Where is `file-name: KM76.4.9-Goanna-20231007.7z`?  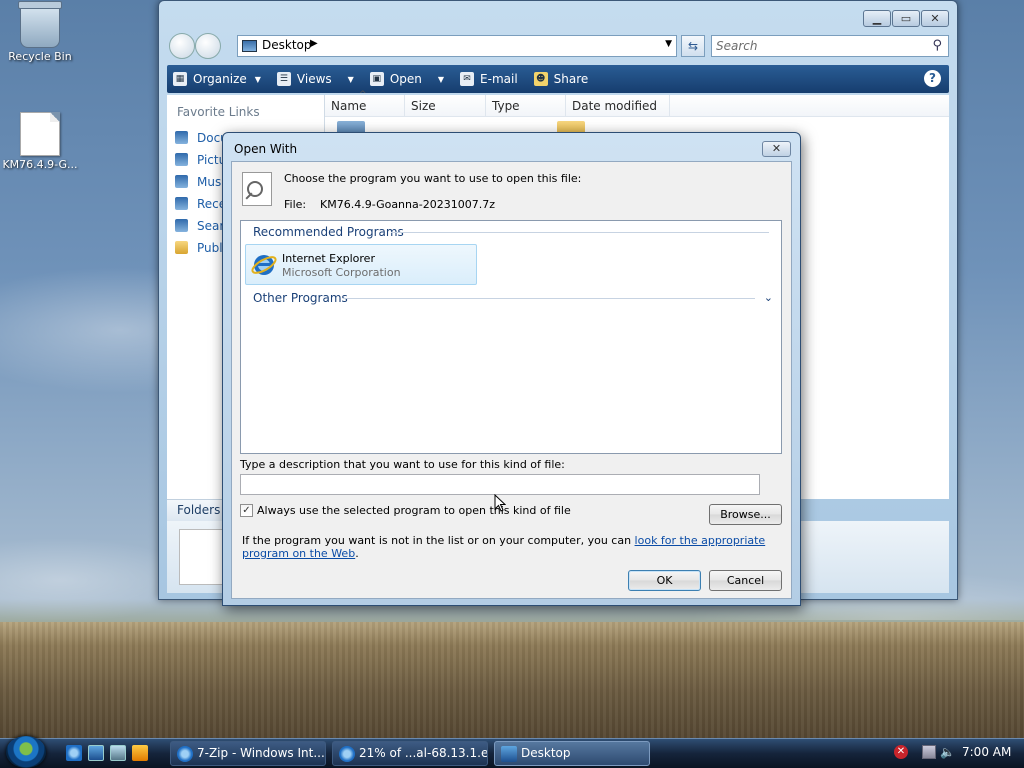
file-name: KM76.4.9-Goanna-20231007.7z is located at coordinates (407, 204).